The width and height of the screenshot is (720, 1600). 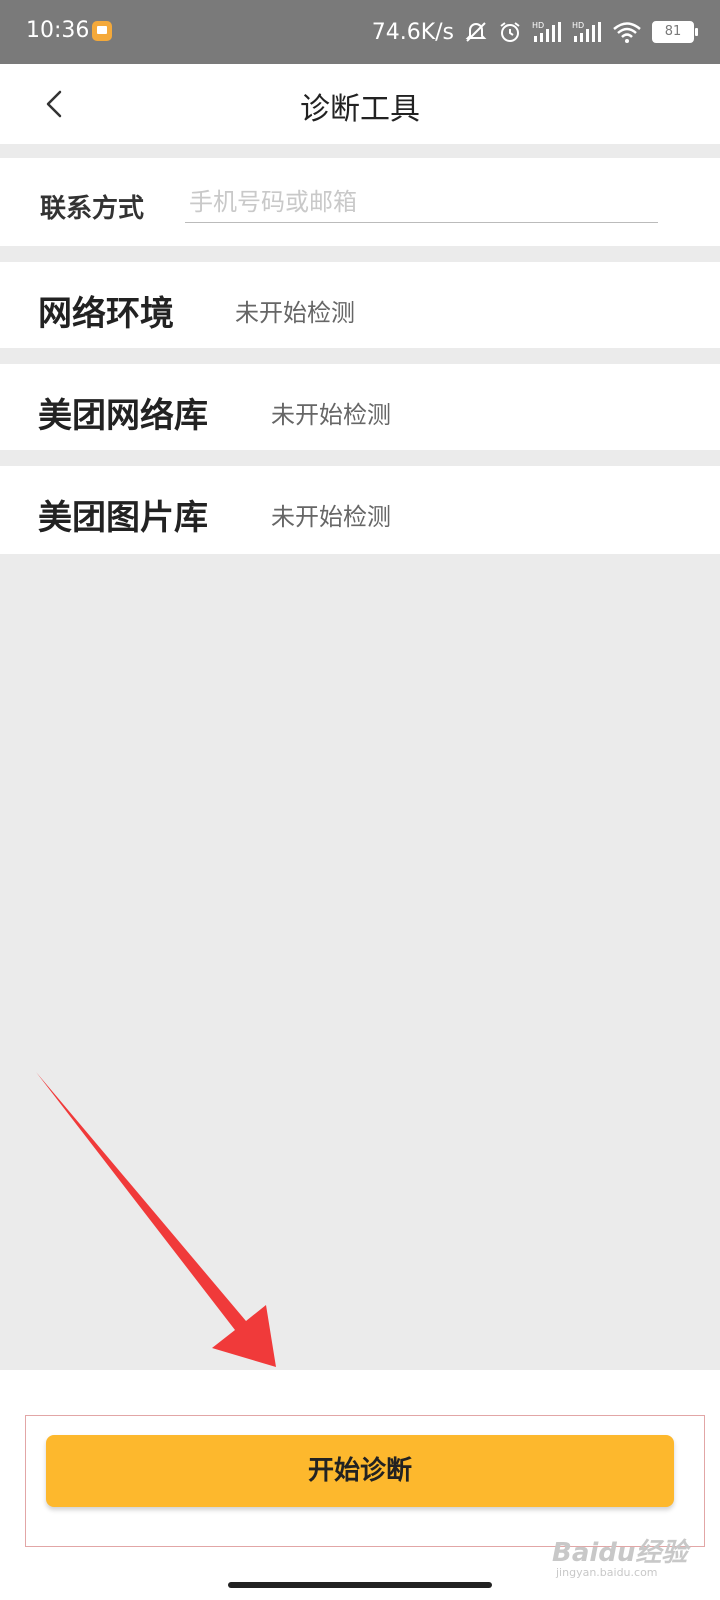 I want to click on contact-row: 联系方式, so click(x=360, y=202).